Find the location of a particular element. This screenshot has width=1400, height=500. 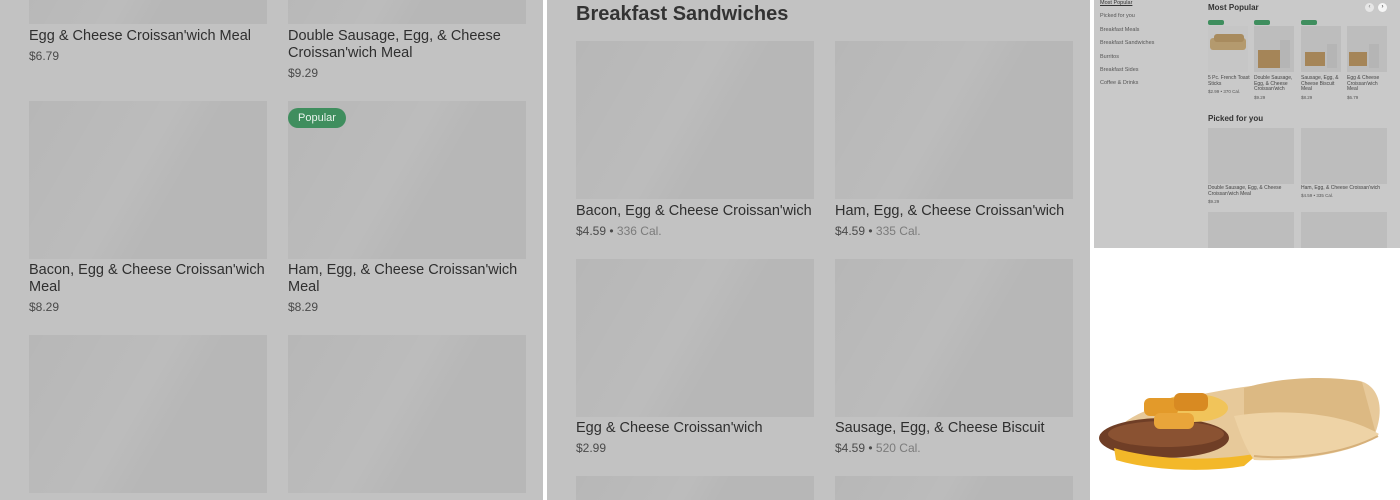

nav-breakfast-sandwiches: Breakfast Sandwiches is located at coordinates (1127, 43).